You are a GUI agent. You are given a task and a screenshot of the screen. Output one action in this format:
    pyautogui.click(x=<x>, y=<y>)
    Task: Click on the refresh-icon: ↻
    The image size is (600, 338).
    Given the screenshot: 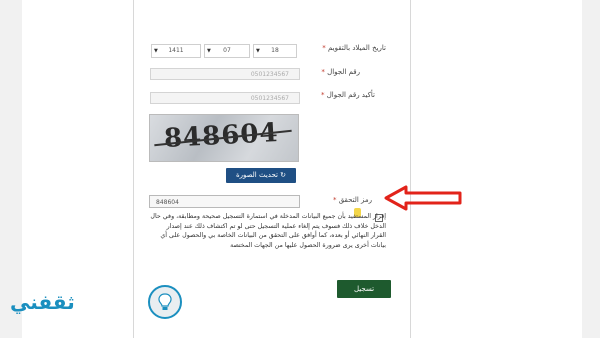 What is the action you would take?
    pyautogui.click(x=283, y=175)
    